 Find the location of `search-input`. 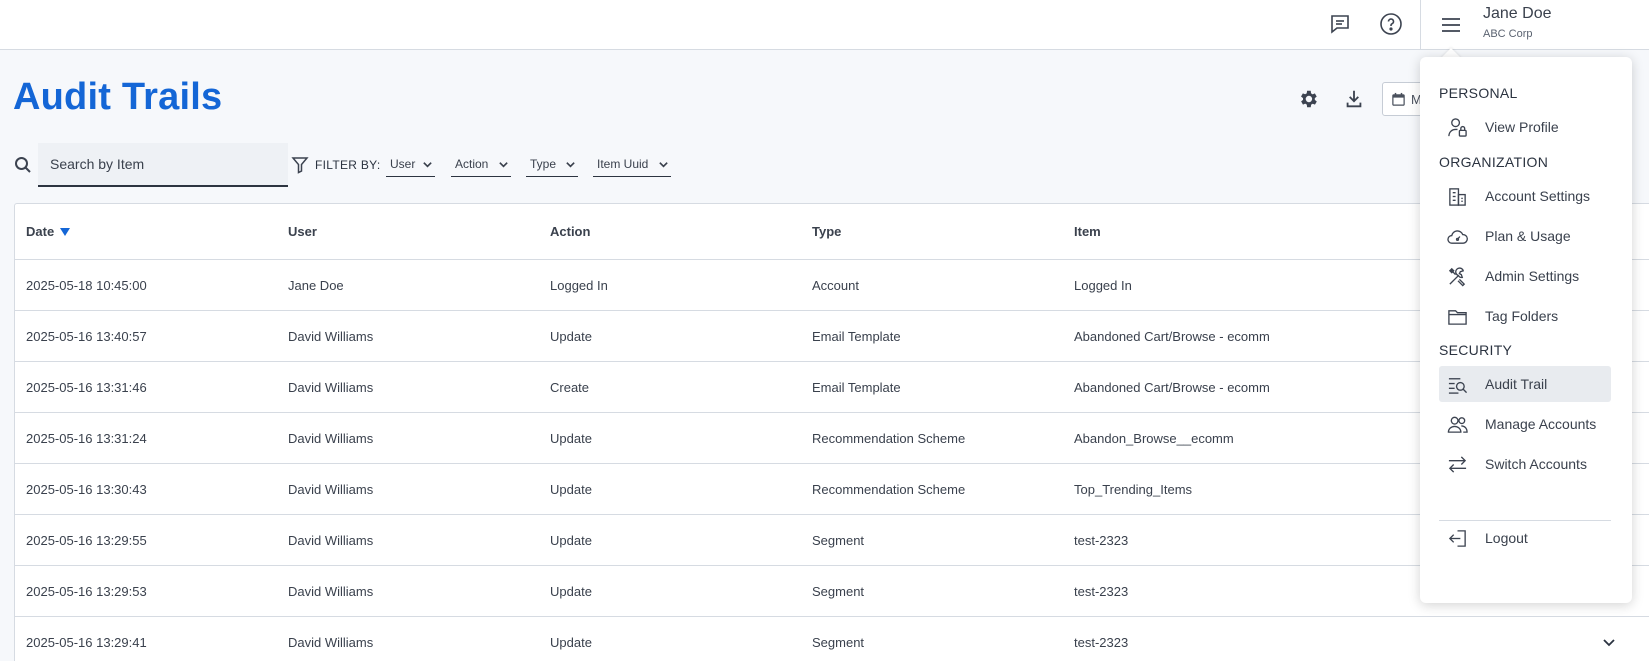

search-input is located at coordinates (163, 164).